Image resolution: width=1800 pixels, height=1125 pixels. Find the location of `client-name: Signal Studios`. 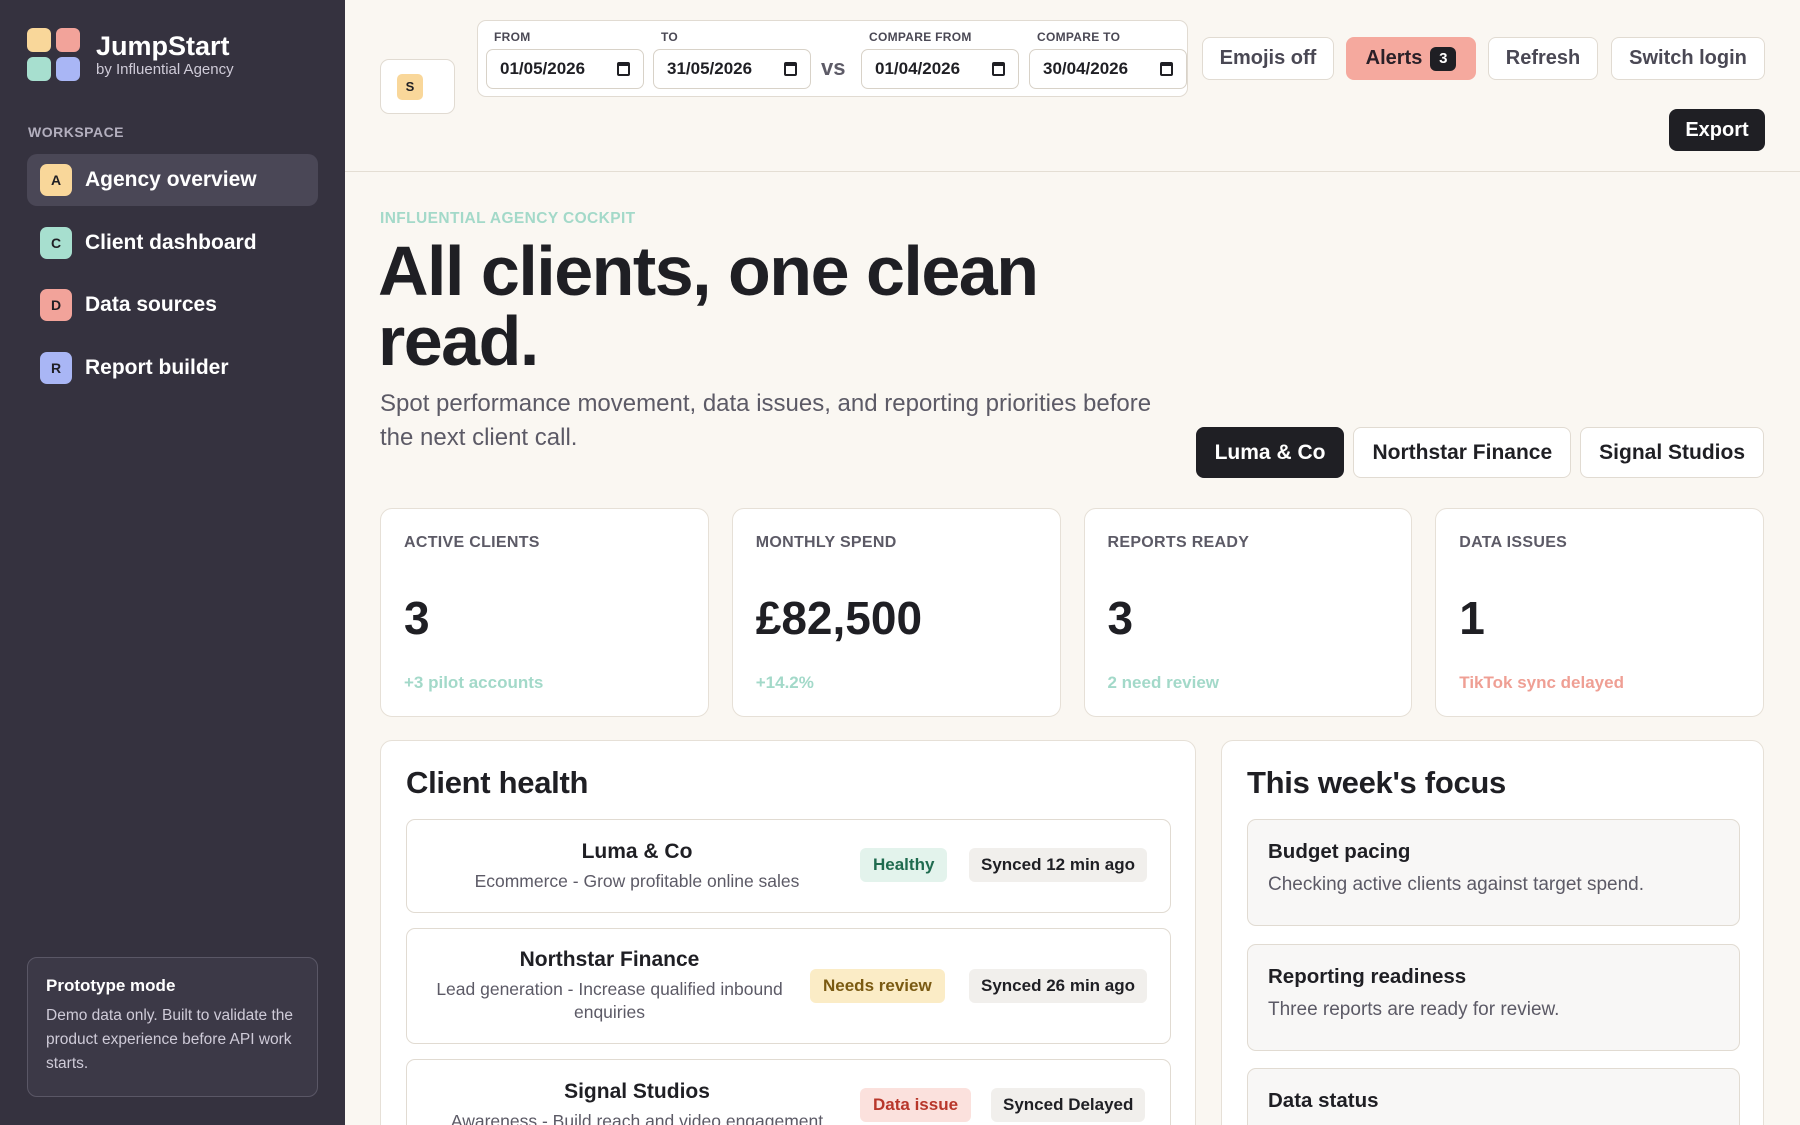

client-name: Signal Studios is located at coordinates (637, 1091).